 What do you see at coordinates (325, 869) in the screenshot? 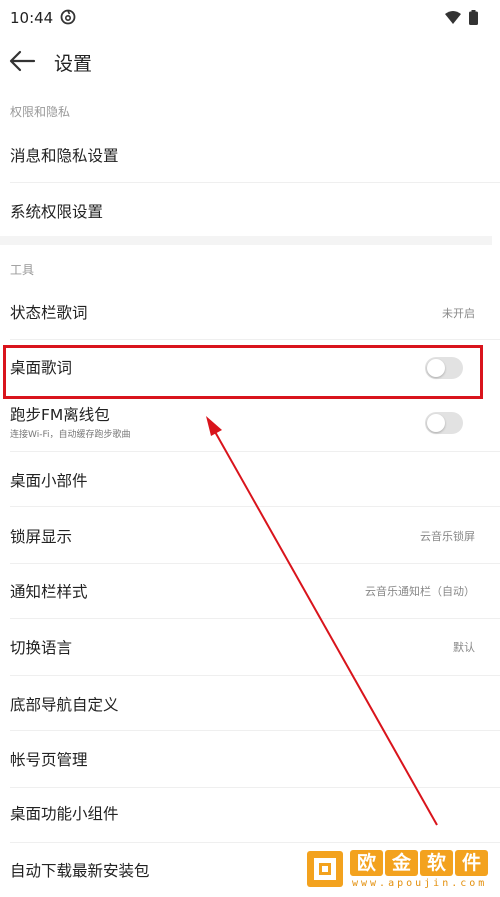
I see `watermark-logo-icon` at bounding box center [325, 869].